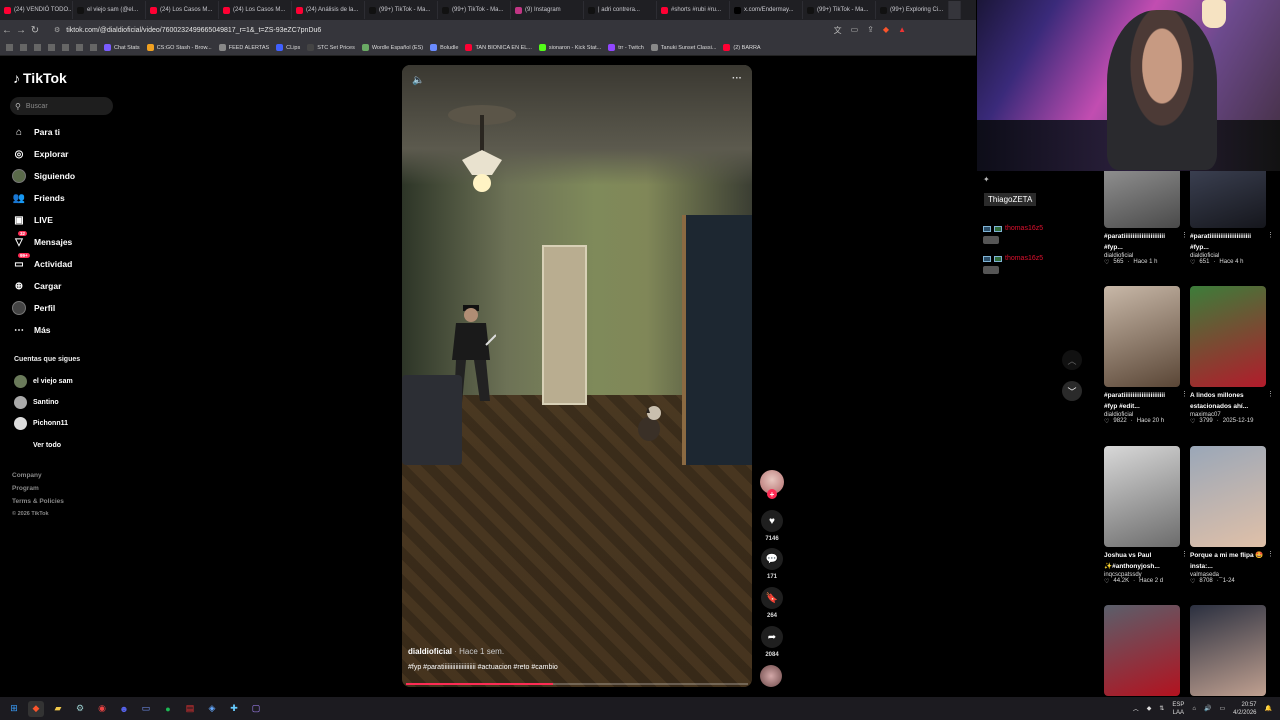 This screenshot has height=720, width=1280. What do you see at coordinates (9, 47) in the screenshot?
I see `apps-grid-icon` at bounding box center [9, 47].